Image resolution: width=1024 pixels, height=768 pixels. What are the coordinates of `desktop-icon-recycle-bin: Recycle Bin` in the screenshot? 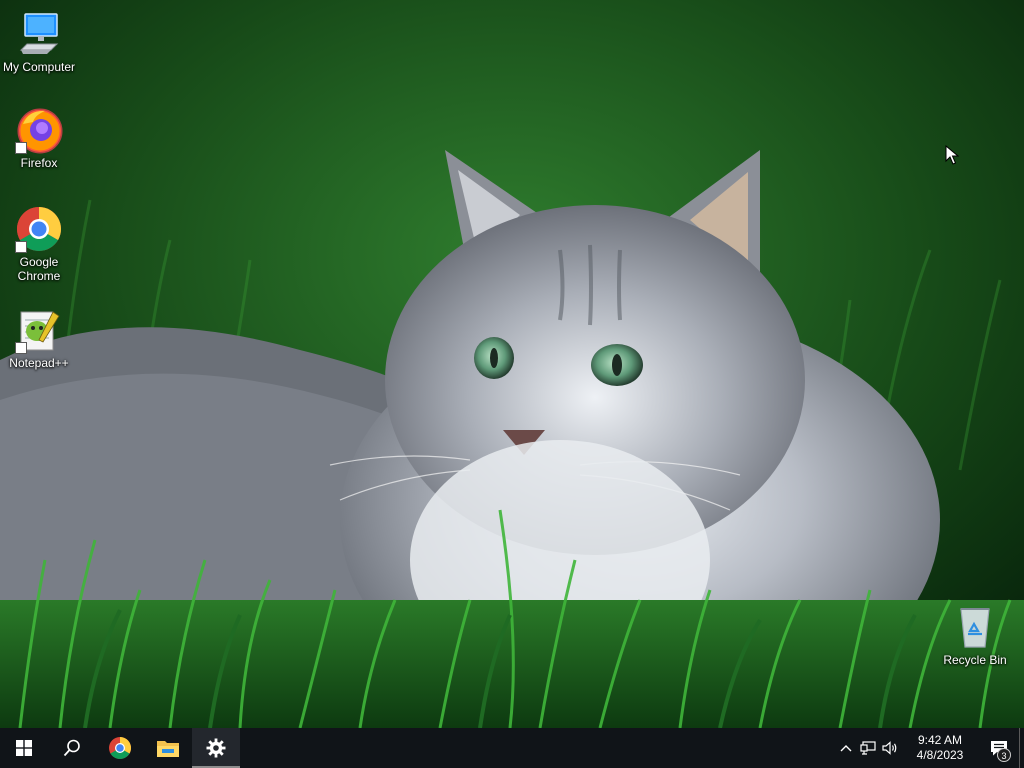 It's located at (975, 635).